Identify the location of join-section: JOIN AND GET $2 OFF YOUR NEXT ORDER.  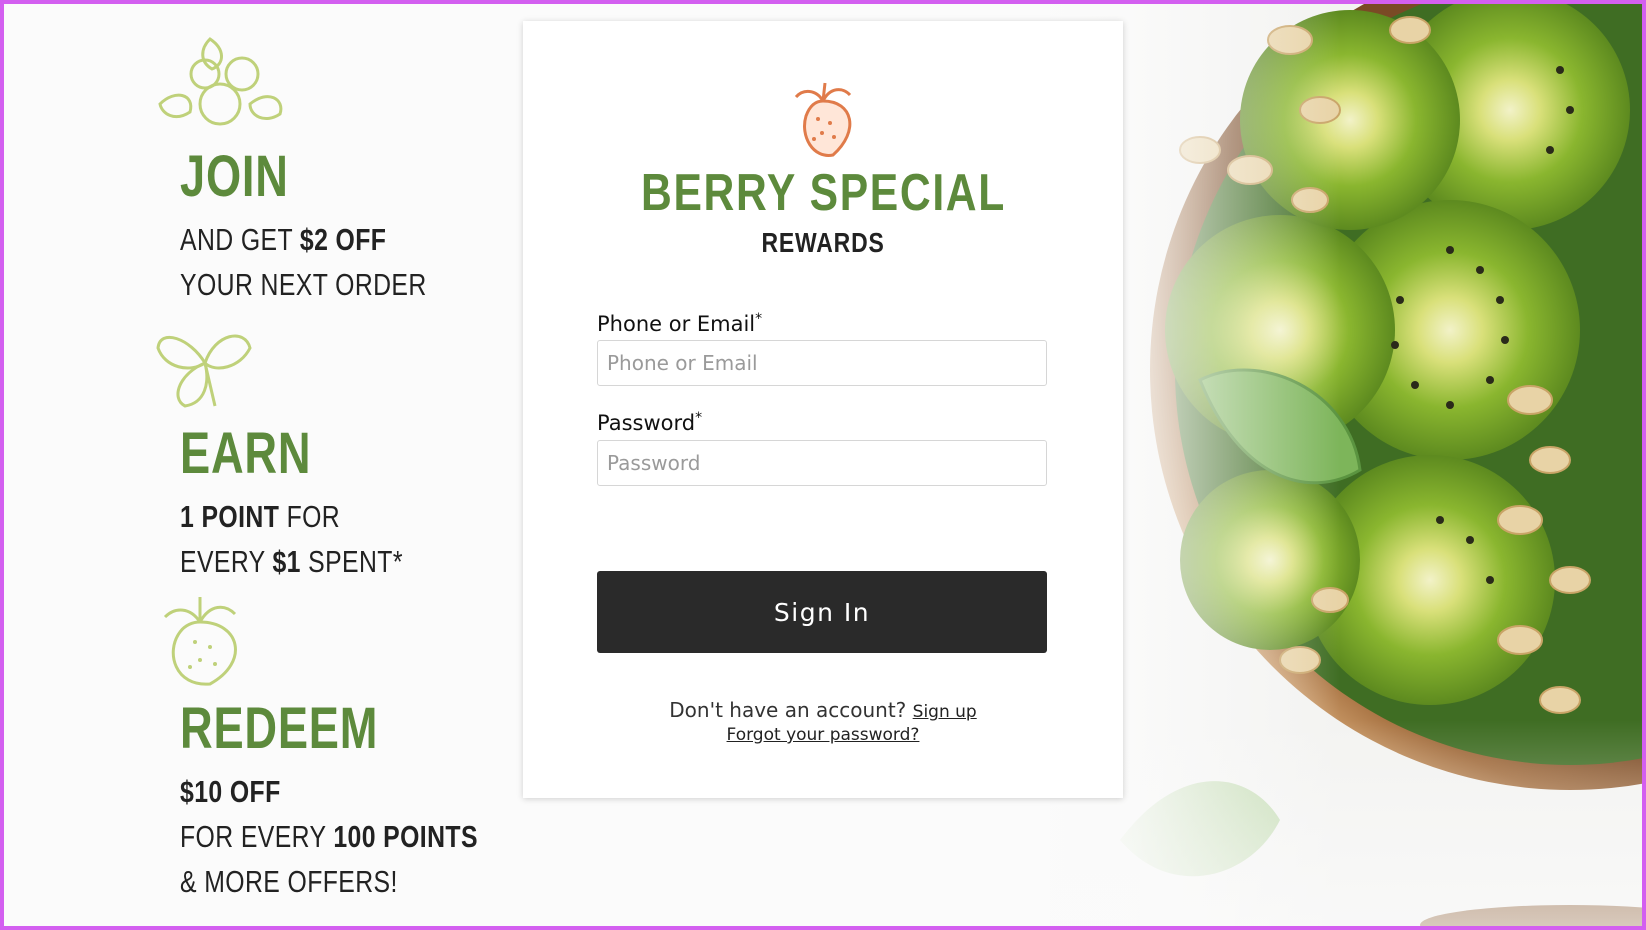
(334, 223).